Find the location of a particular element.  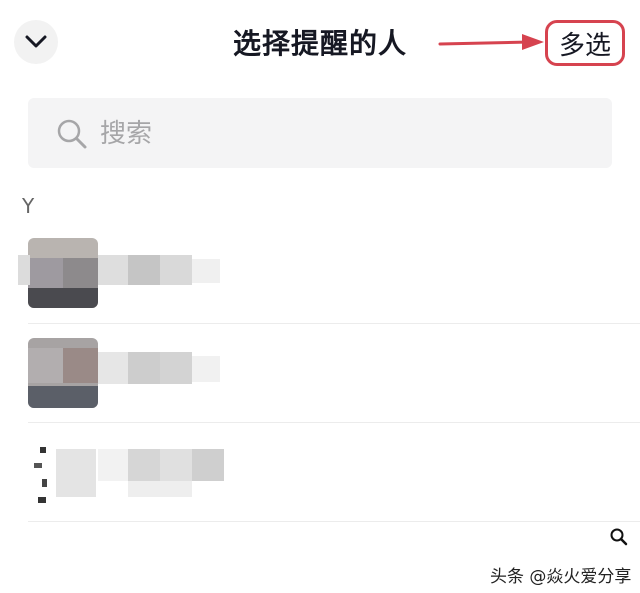

section-index-letter: Y is located at coordinates (28, 206).